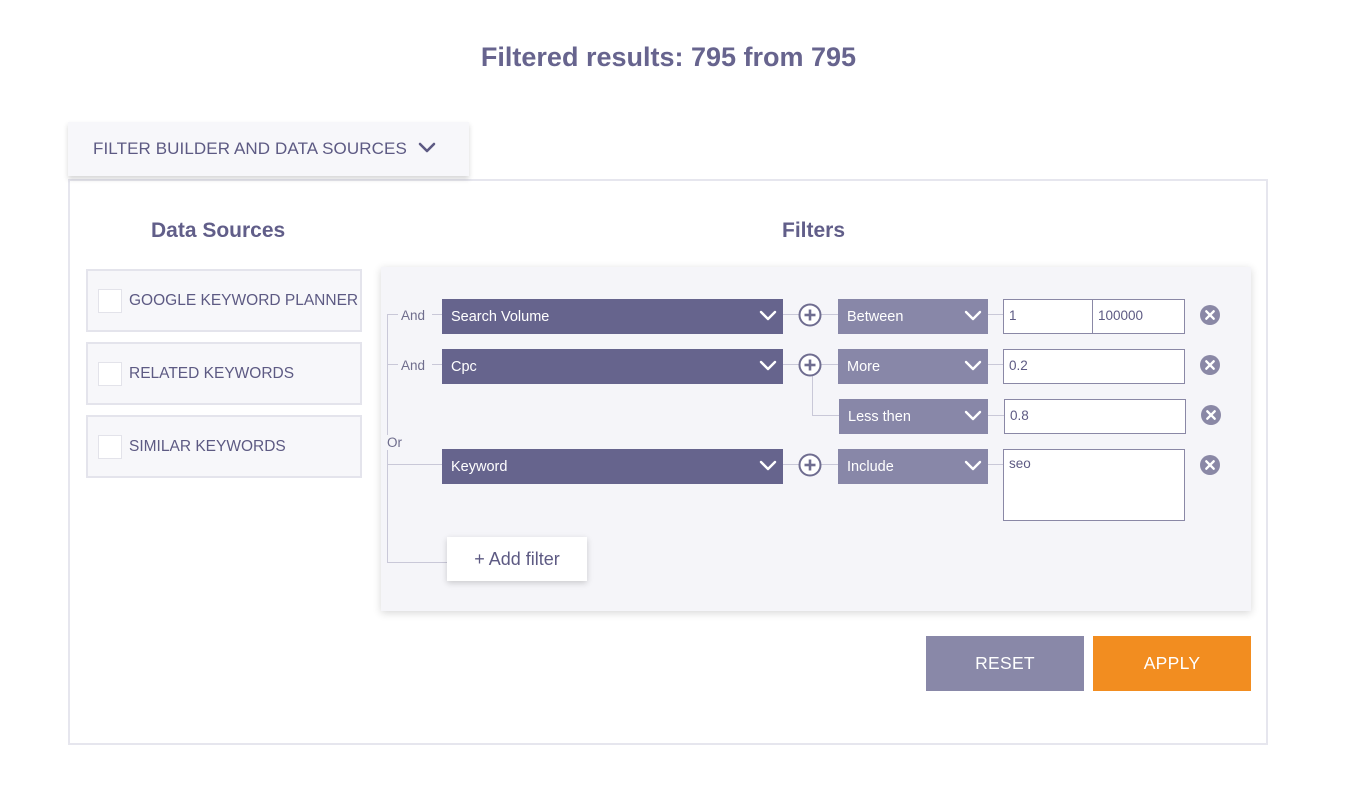  Describe the element at coordinates (612, 316) in the screenshot. I see `field-select-search-volume: Search Volume` at that location.